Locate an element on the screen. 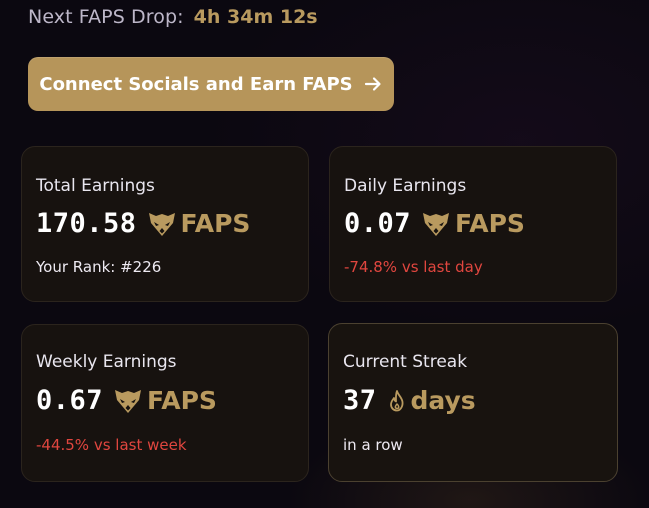  next-drop-row: Next FAPS Drop: 4h 34m 12s is located at coordinates (173, 20).